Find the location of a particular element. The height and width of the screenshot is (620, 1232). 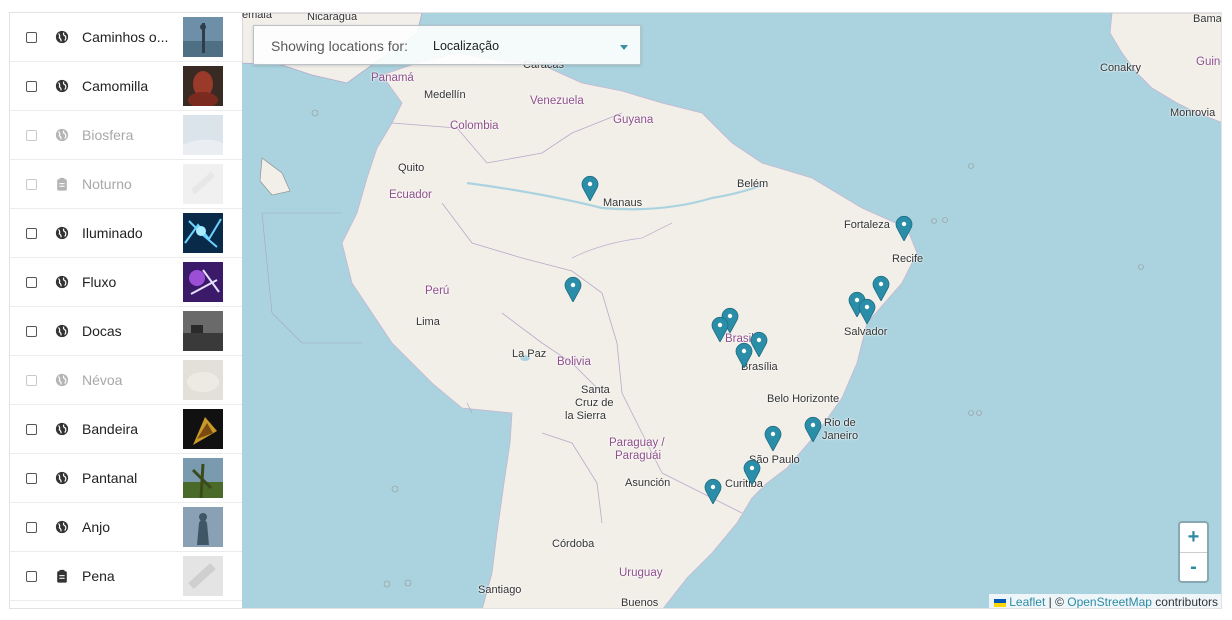

layer-label: Pantanal is located at coordinates (110, 478).